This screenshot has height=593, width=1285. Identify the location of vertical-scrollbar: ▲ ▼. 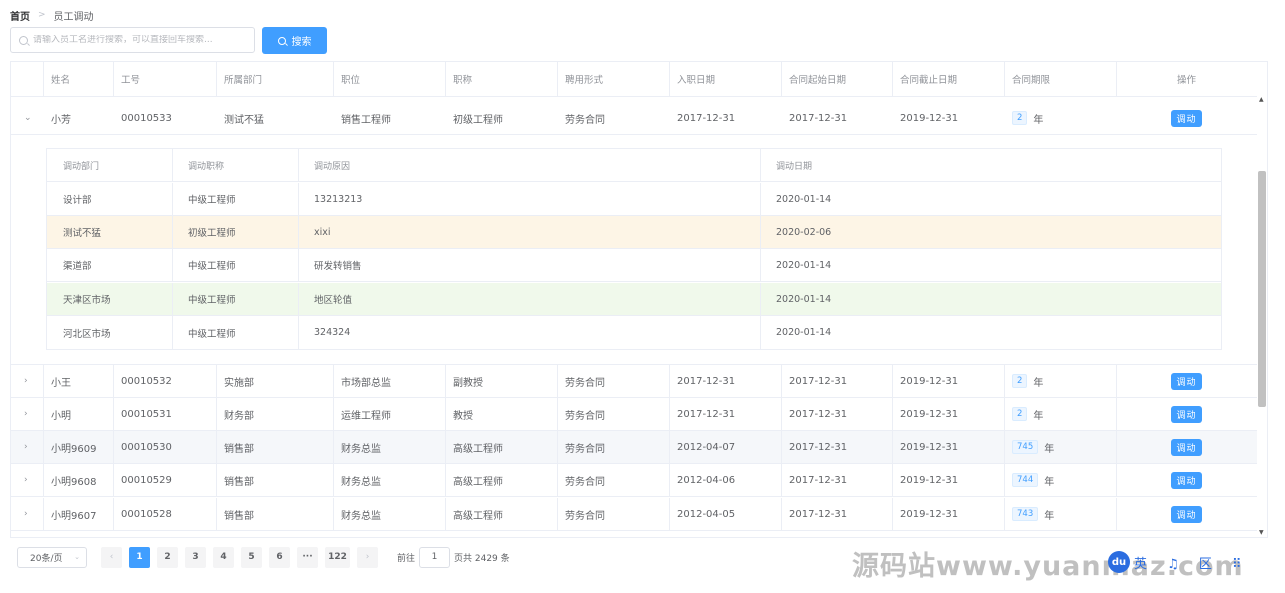
(1262, 316).